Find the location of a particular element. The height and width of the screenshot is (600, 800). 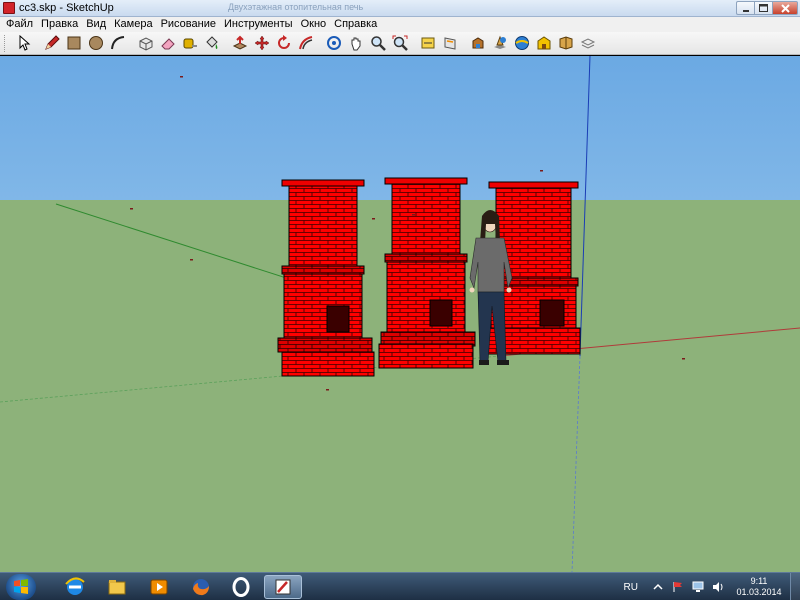

close-icon is located at coordinates (785, 8).